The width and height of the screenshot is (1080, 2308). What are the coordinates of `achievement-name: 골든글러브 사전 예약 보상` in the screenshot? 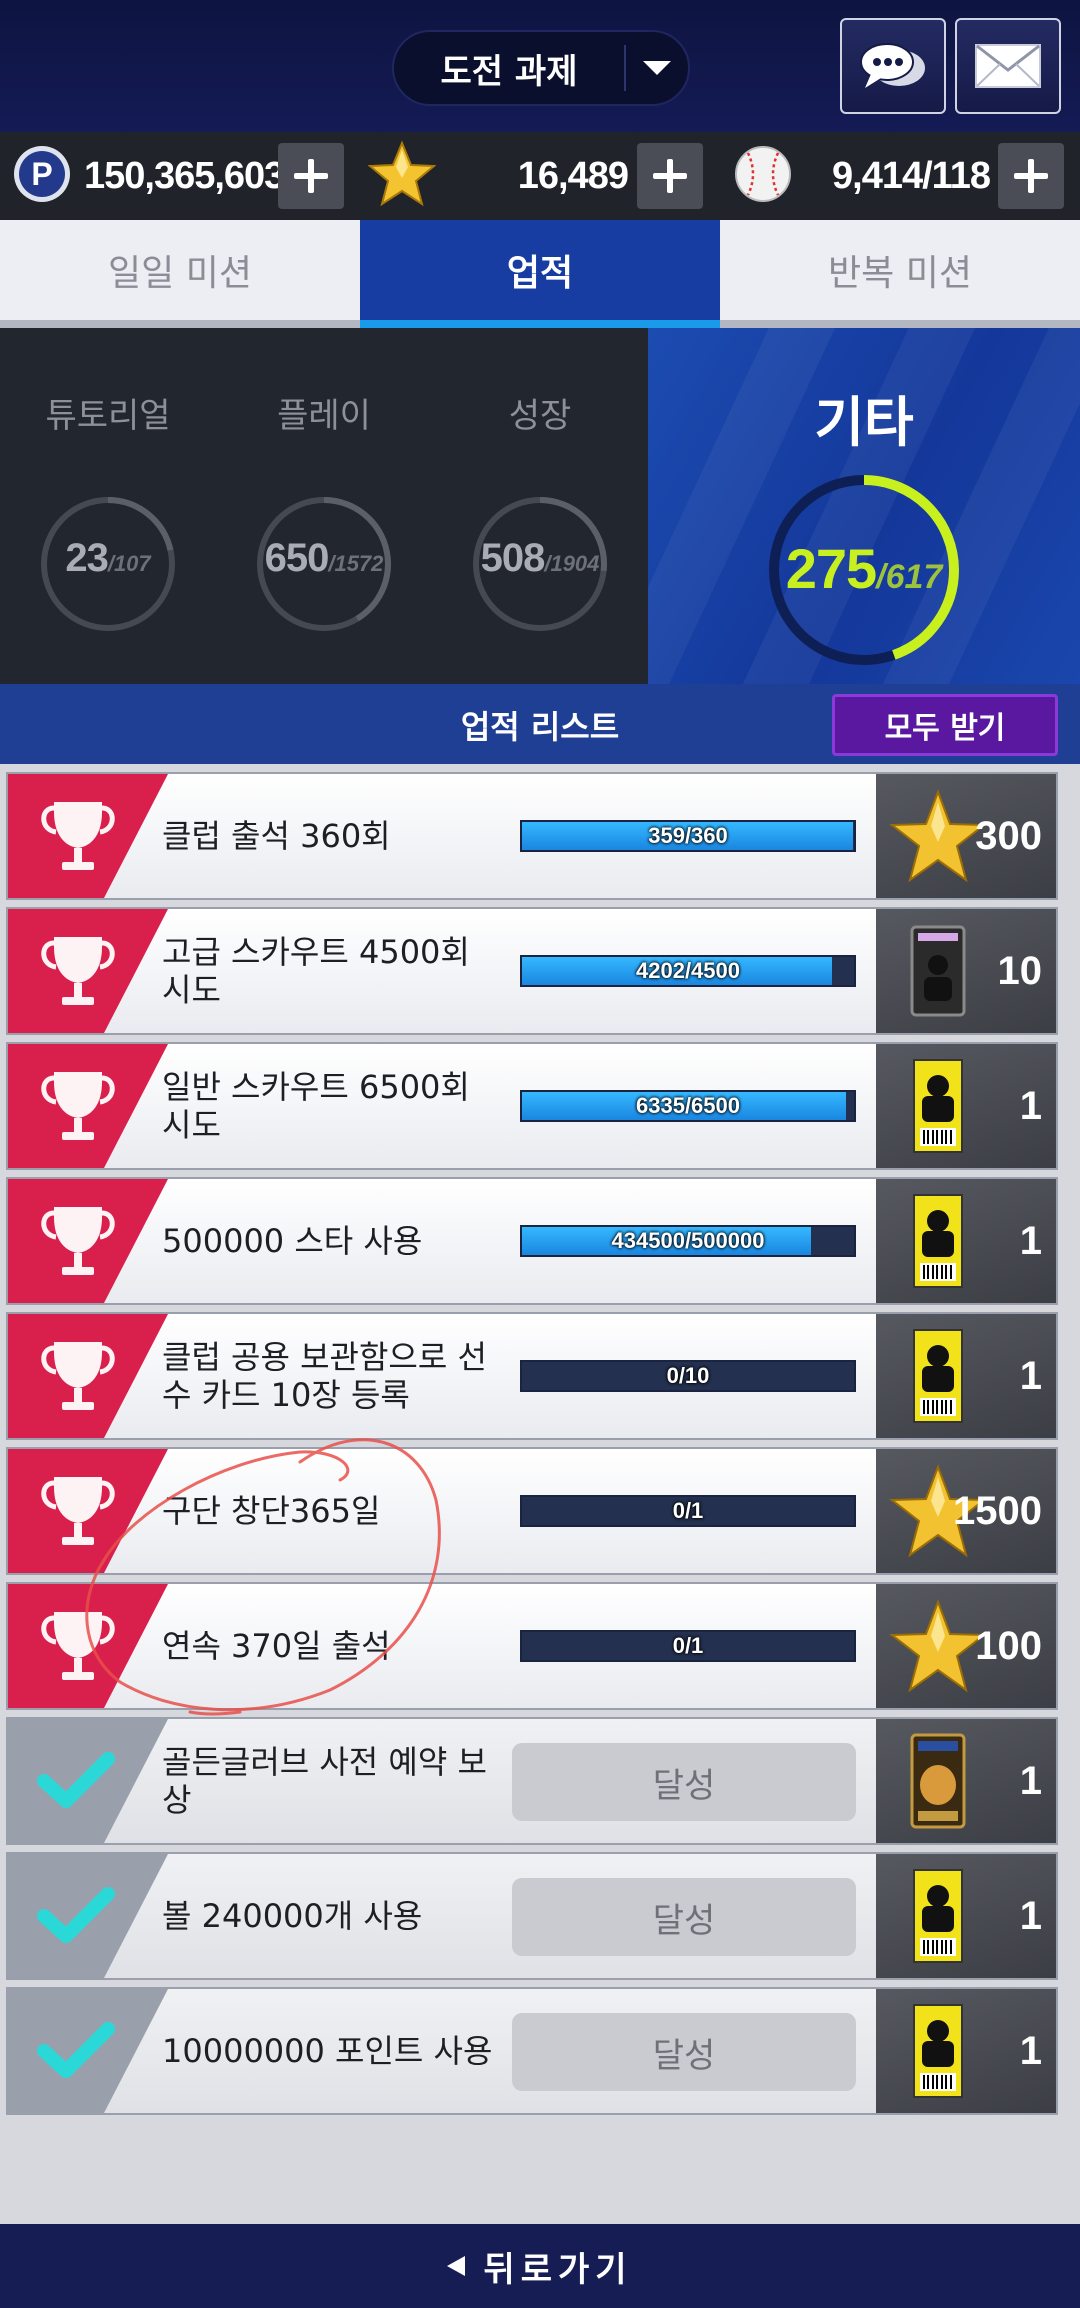 It's located at (324, 1781).